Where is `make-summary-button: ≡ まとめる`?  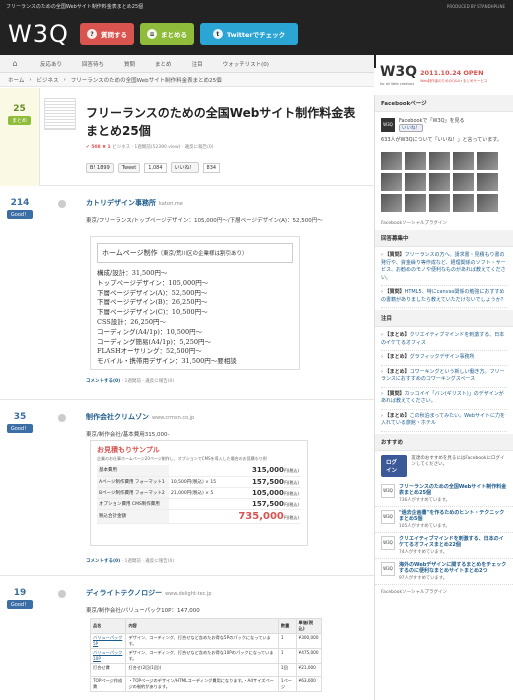
make-summary-button: ≡ まとめる is located at coordinates (167, 34).